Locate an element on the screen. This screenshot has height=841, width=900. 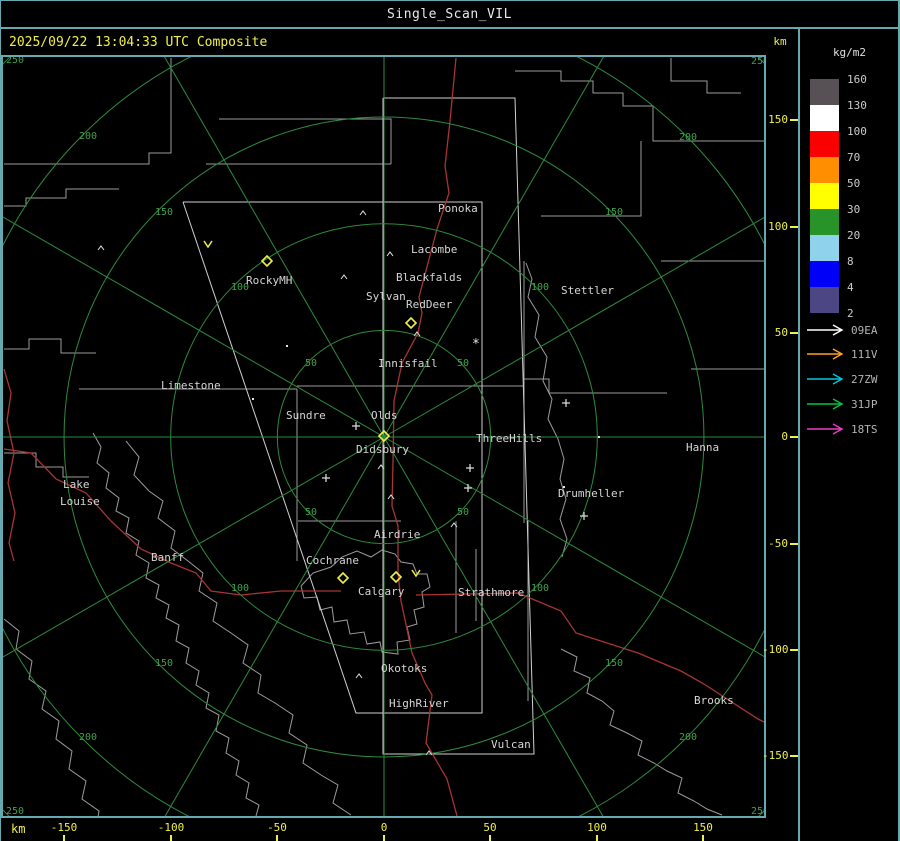
city-label: Vulcan is located at coordinates (511, 744).